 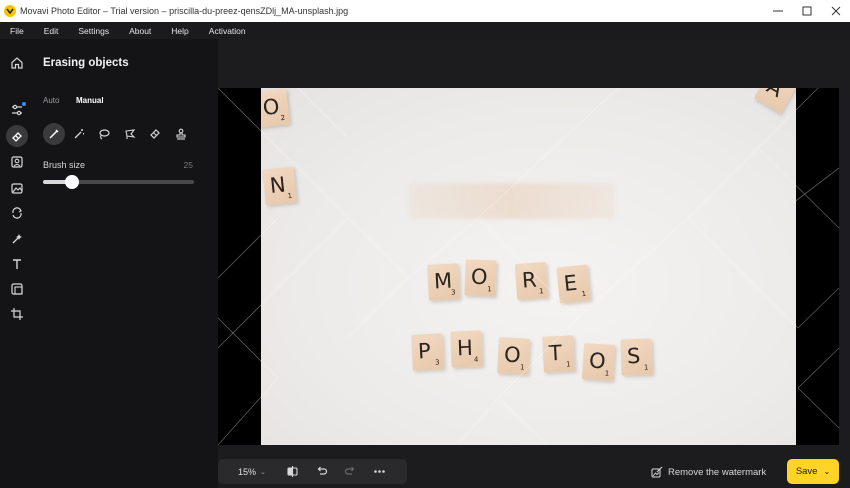 What do you see at coordinates (247, 471) in the screenshot?
I see `zoom-value: 15%` at bounding box center [247, 471].